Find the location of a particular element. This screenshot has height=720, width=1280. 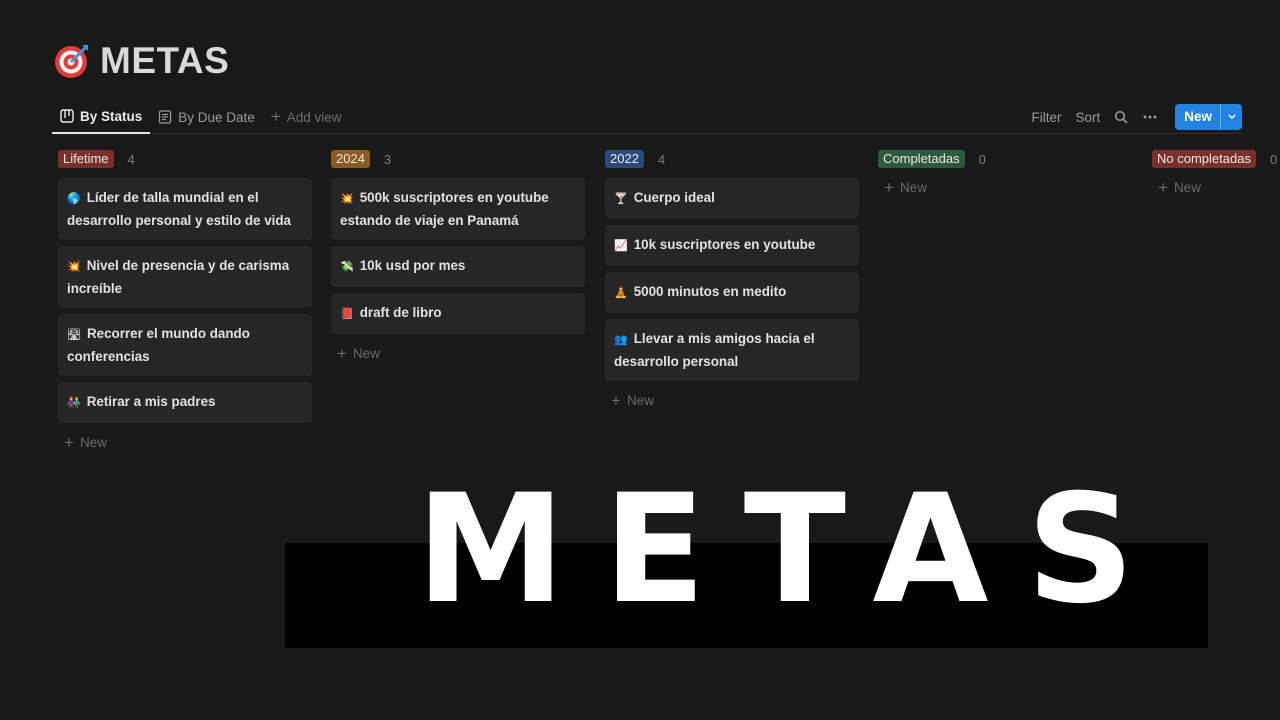

overlay-title: METAS is located at coordinates (794, 550).